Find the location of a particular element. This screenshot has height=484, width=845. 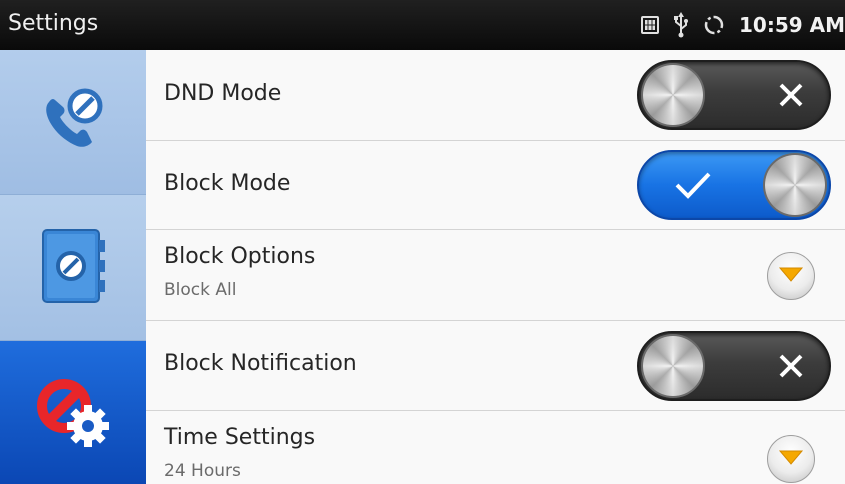

status-icons: 10:59 AM is located at coordinates (742, 25).